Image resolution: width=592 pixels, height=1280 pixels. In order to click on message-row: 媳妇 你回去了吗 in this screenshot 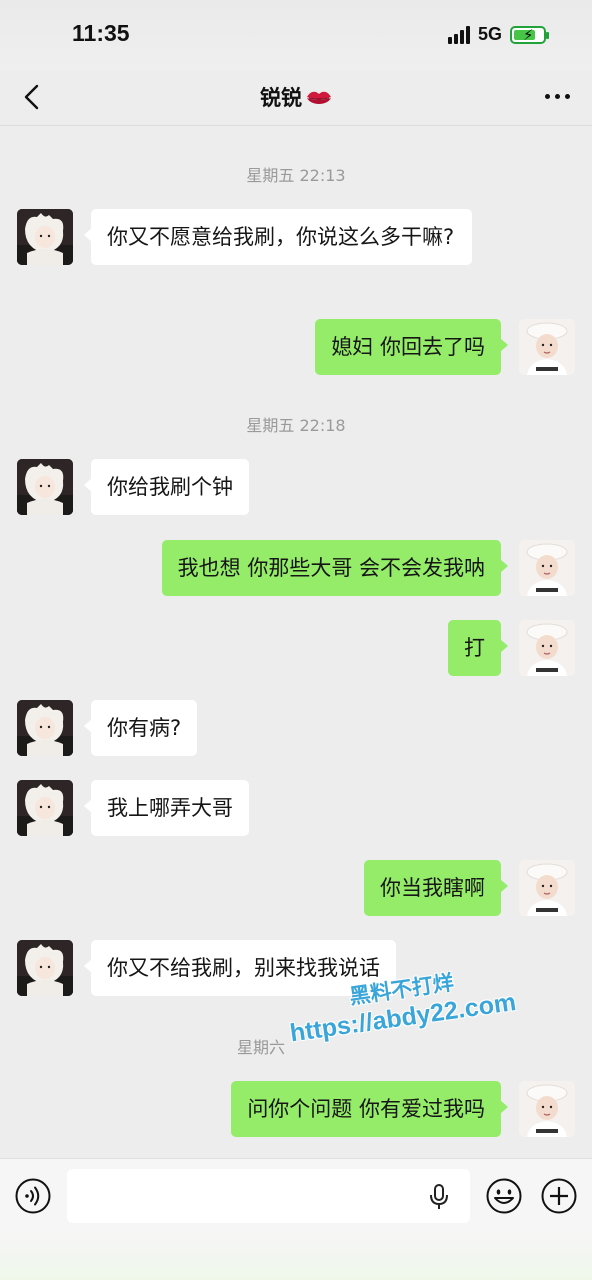, I will do `click(296, 347)`.